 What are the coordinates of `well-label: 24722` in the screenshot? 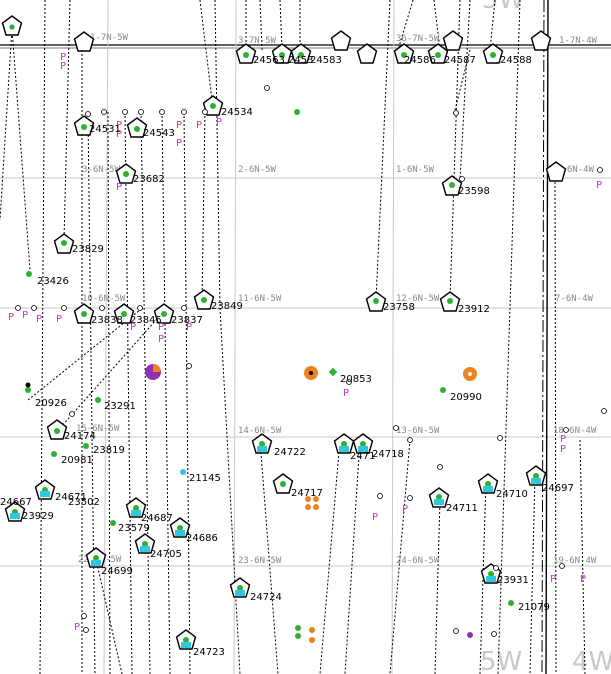 It's located at (290, 452).